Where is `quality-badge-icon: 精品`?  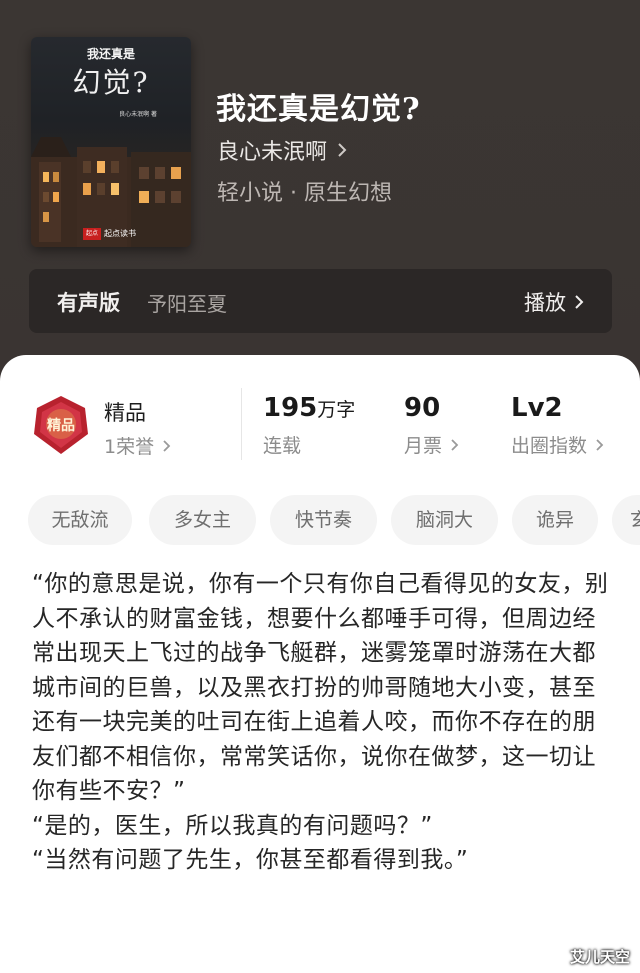
quality-badge-icon: 精品 is located at coordinates (61, 425).